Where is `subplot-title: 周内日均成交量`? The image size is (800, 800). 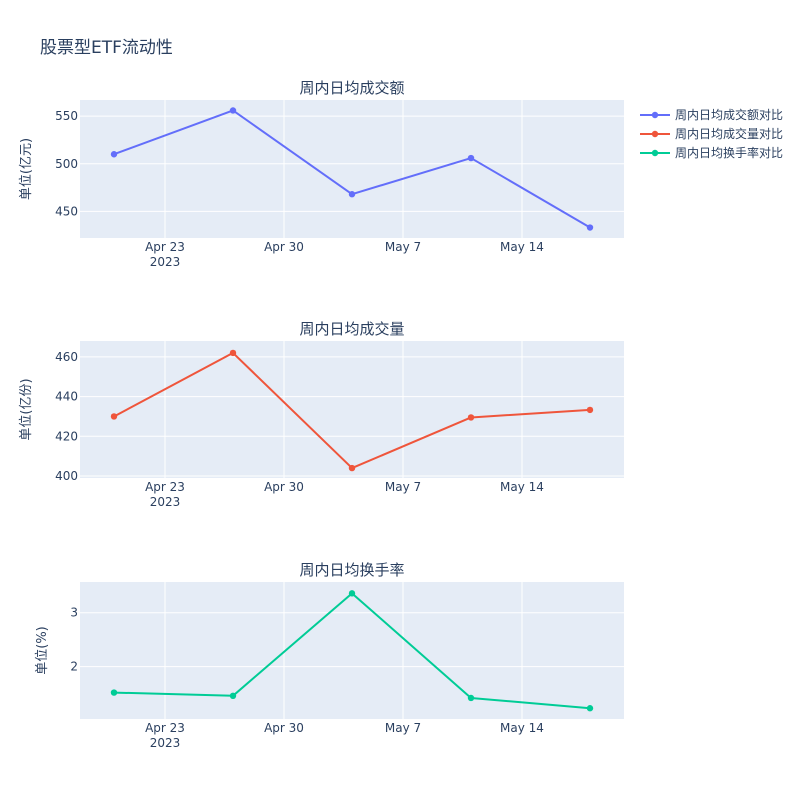 subplot-title: 周内日均成交量 is located at coordinates (351, 329).